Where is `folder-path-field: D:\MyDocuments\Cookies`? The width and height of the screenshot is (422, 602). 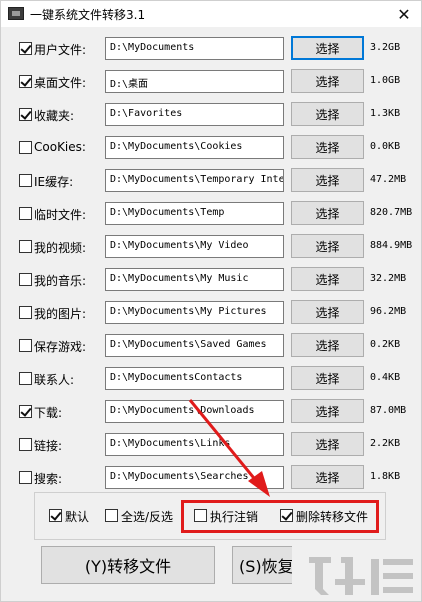 folder-path-field: D:\MyDocuments\Cookies is located at coordinates (194, 147).